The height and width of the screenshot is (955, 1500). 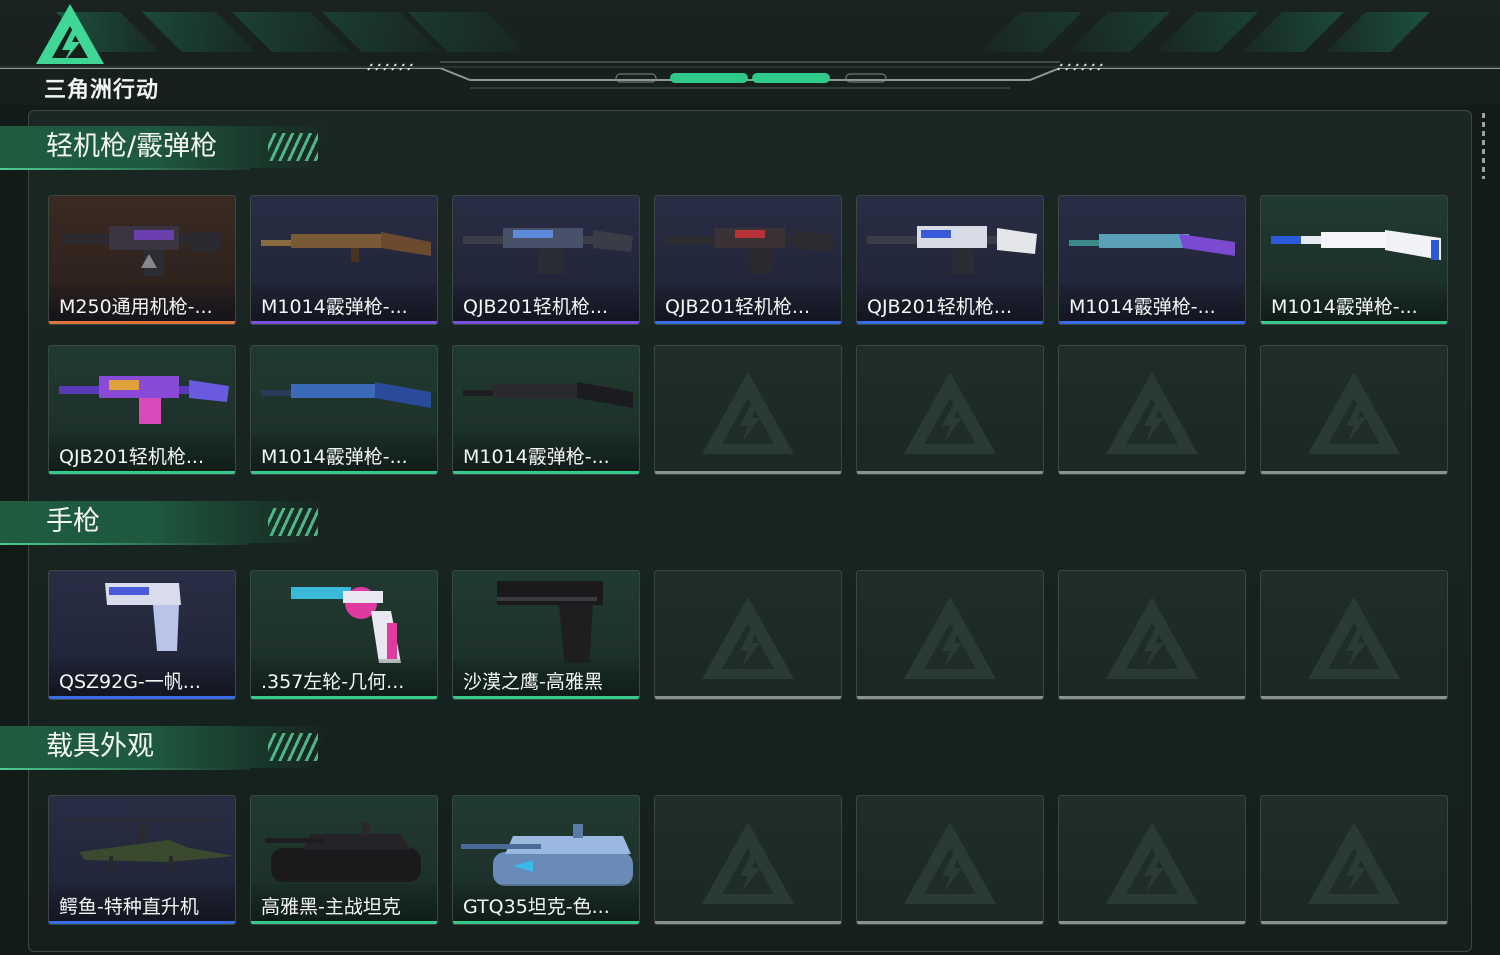 I want to click on item-art-deagle-black, so click(x=550, y=622).